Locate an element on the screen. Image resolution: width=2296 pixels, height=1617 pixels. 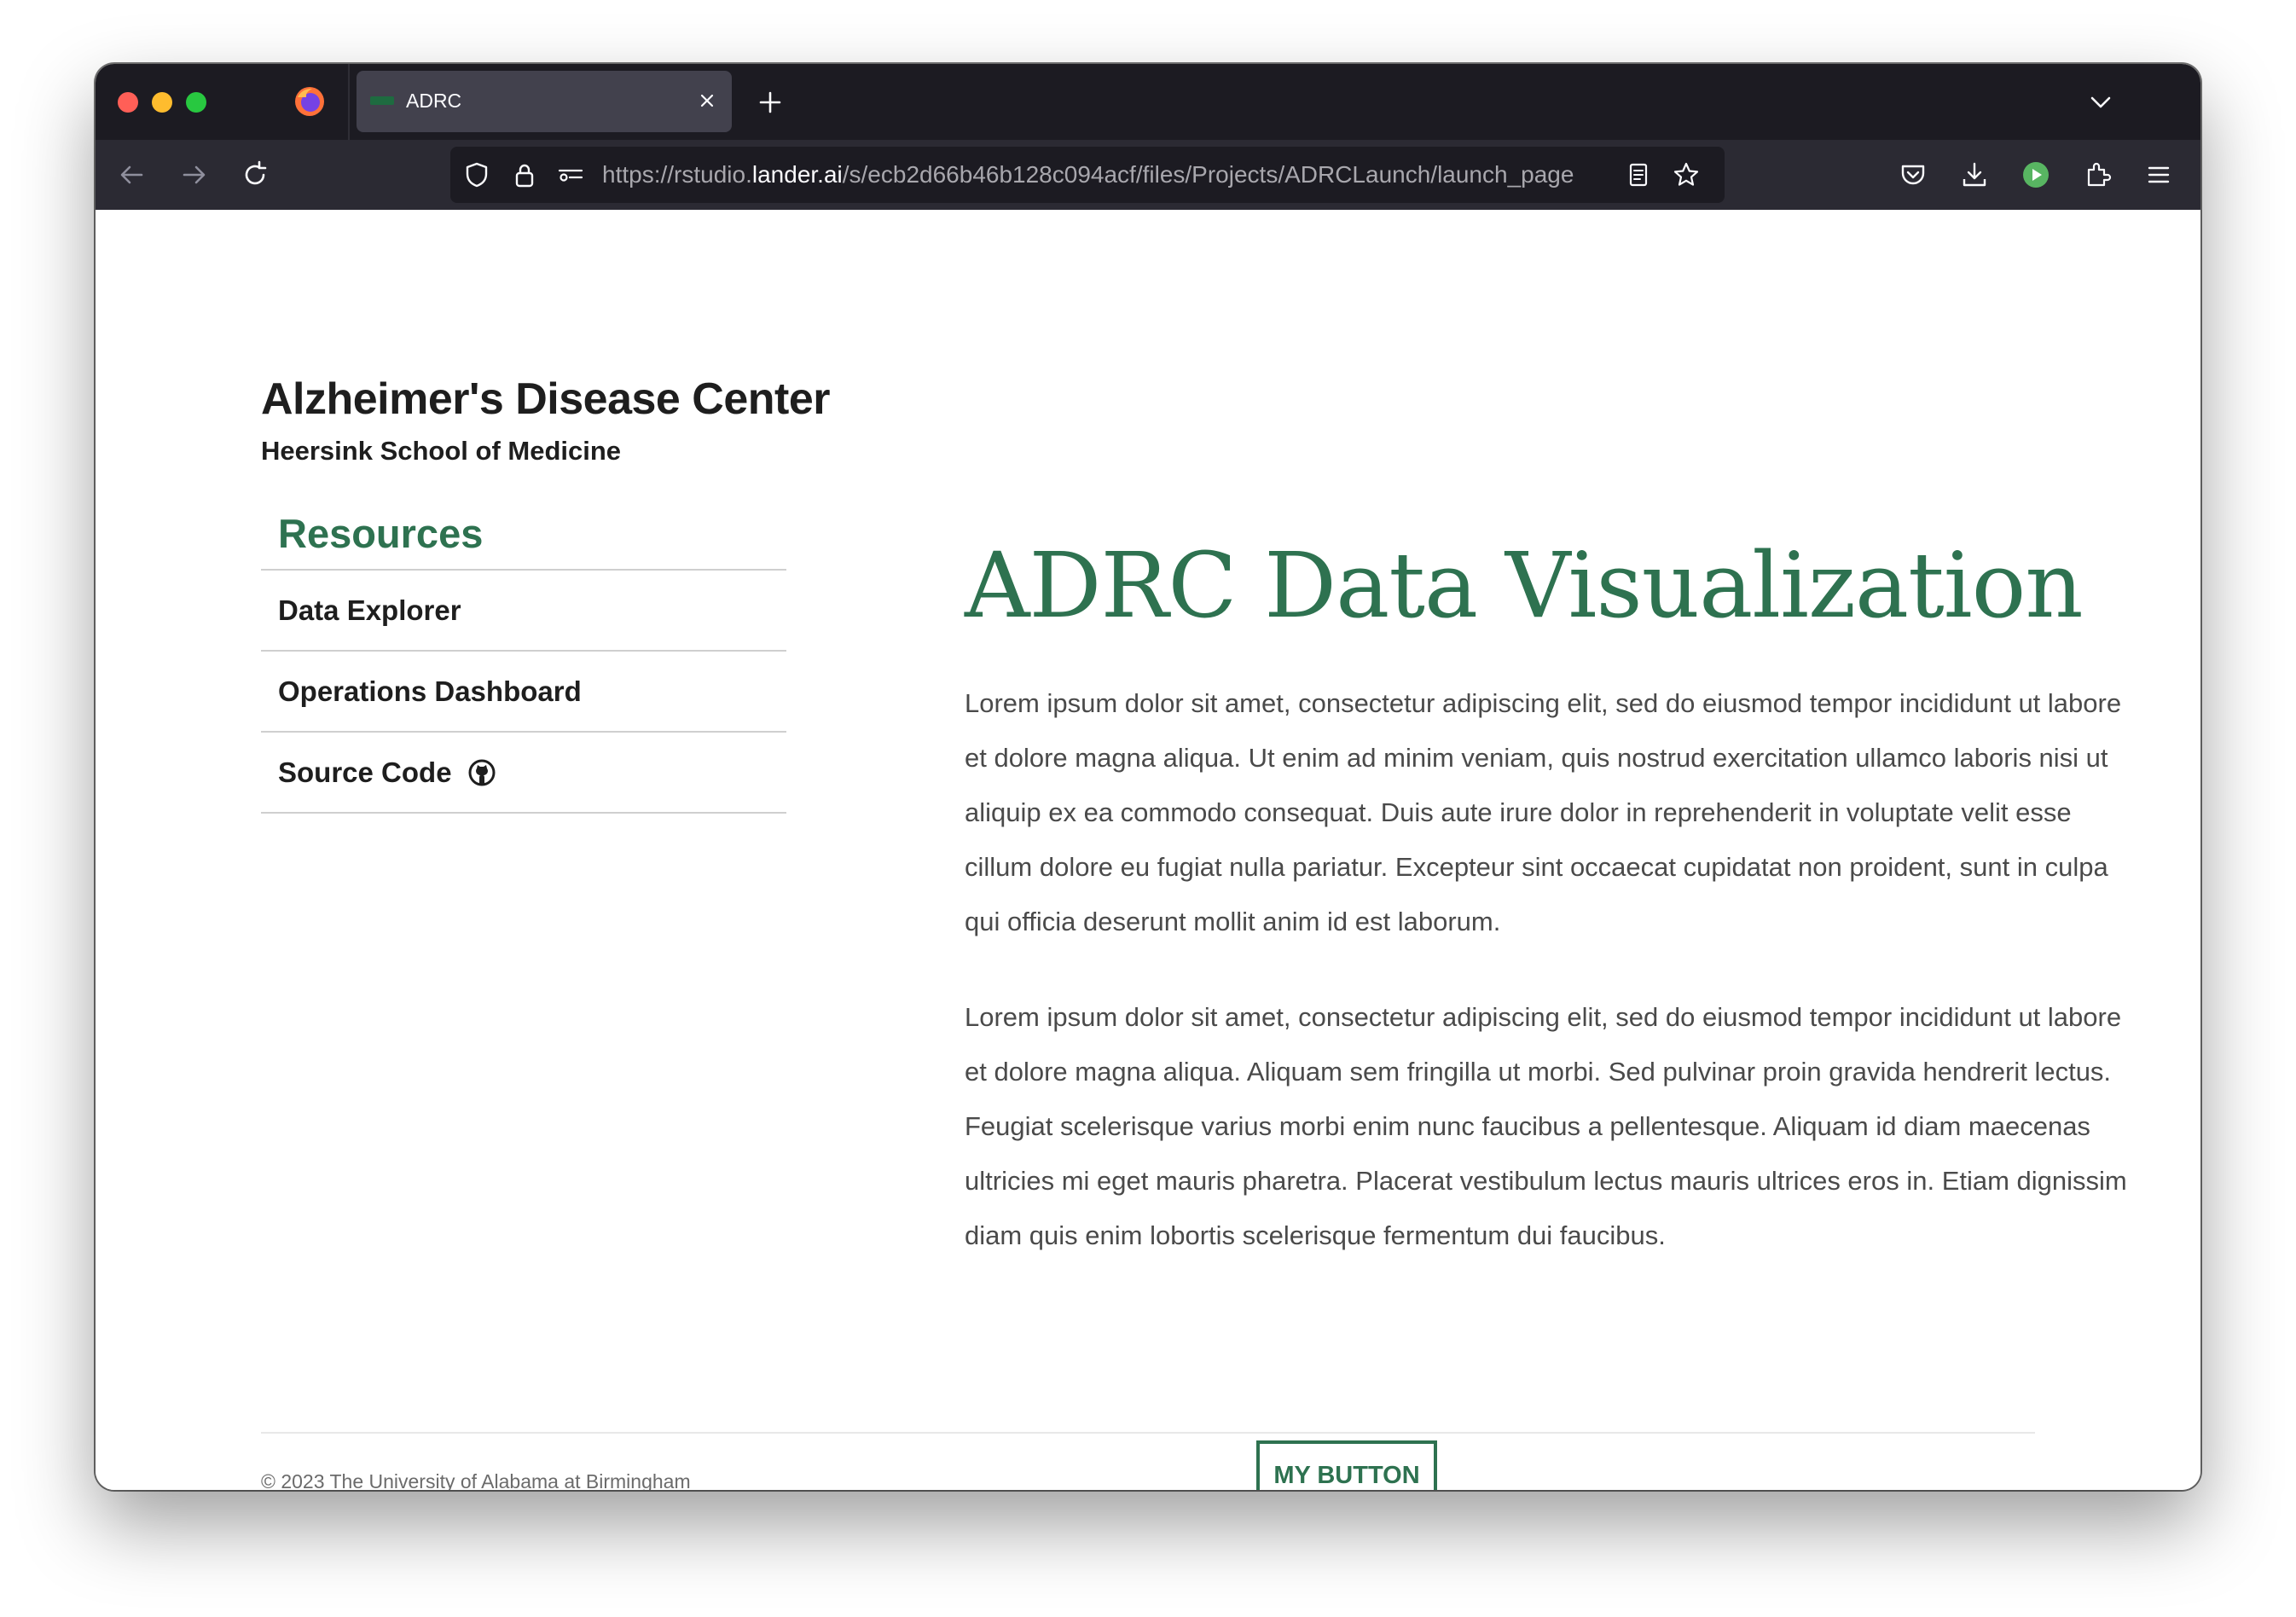
reload-icon is located at coordinates (255, 175).